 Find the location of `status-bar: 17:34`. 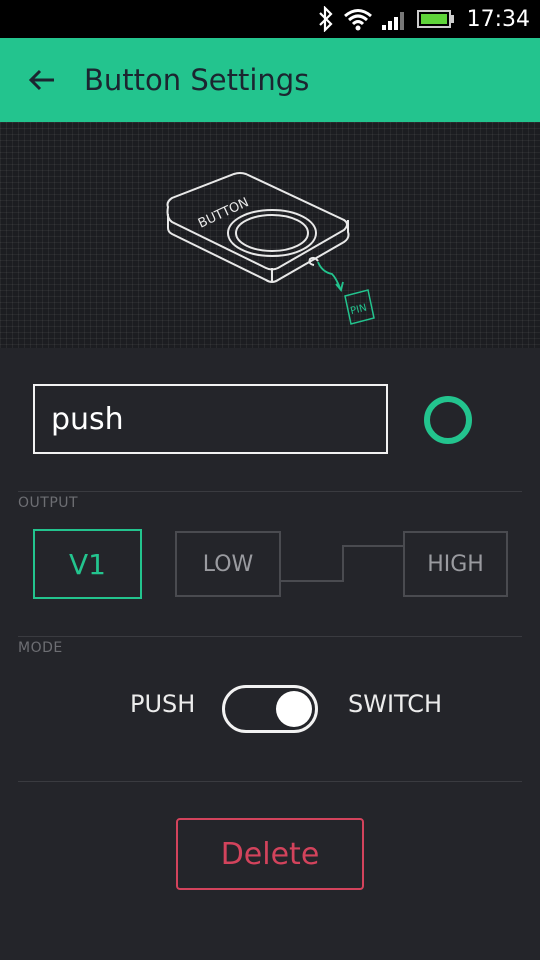

status-bar: 17:34 is located at coordinates (270, 19).